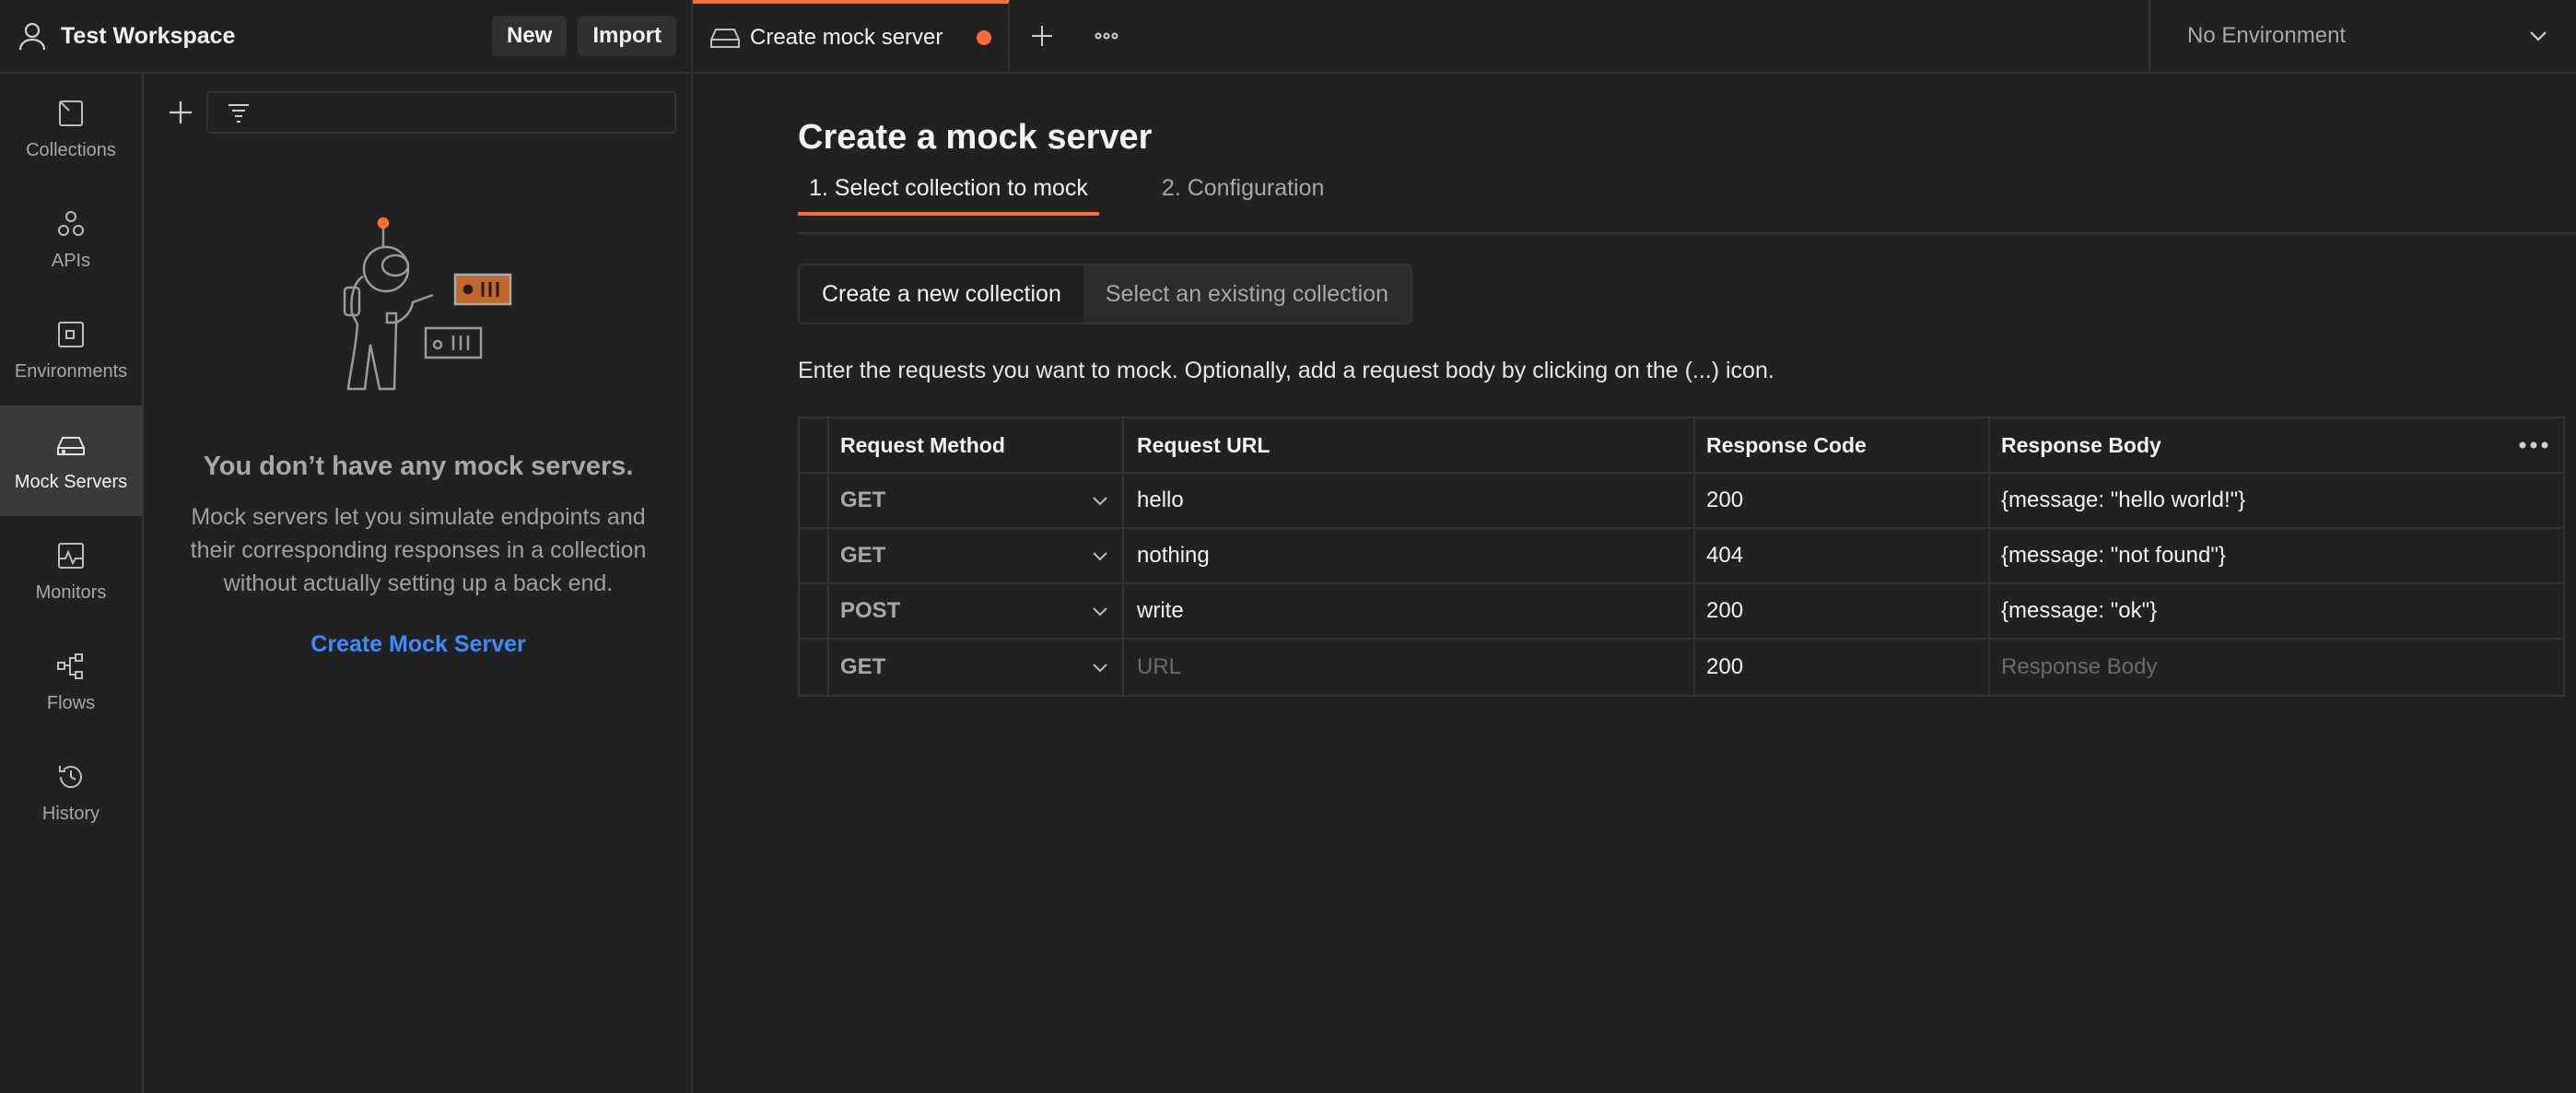  Describe the element at coordinates (870, 610) in the screenshot. I see `method-value: POST` at that location.